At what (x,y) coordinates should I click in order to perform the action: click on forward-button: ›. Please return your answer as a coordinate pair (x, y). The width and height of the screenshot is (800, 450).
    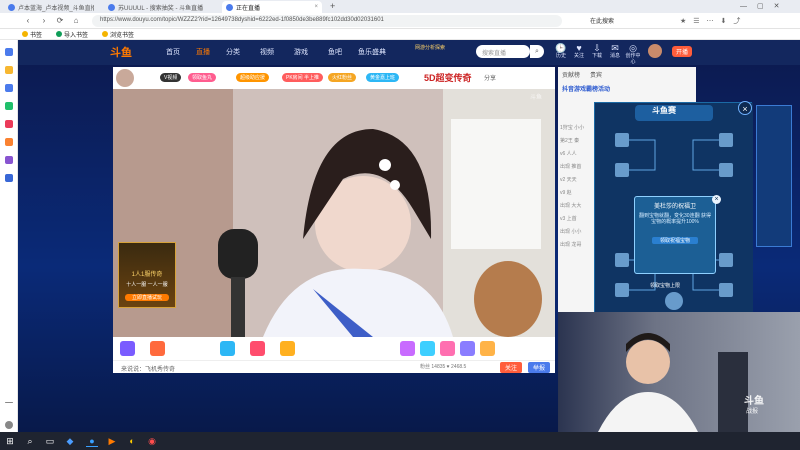
    Looking at the image, I should click on (44, 21).